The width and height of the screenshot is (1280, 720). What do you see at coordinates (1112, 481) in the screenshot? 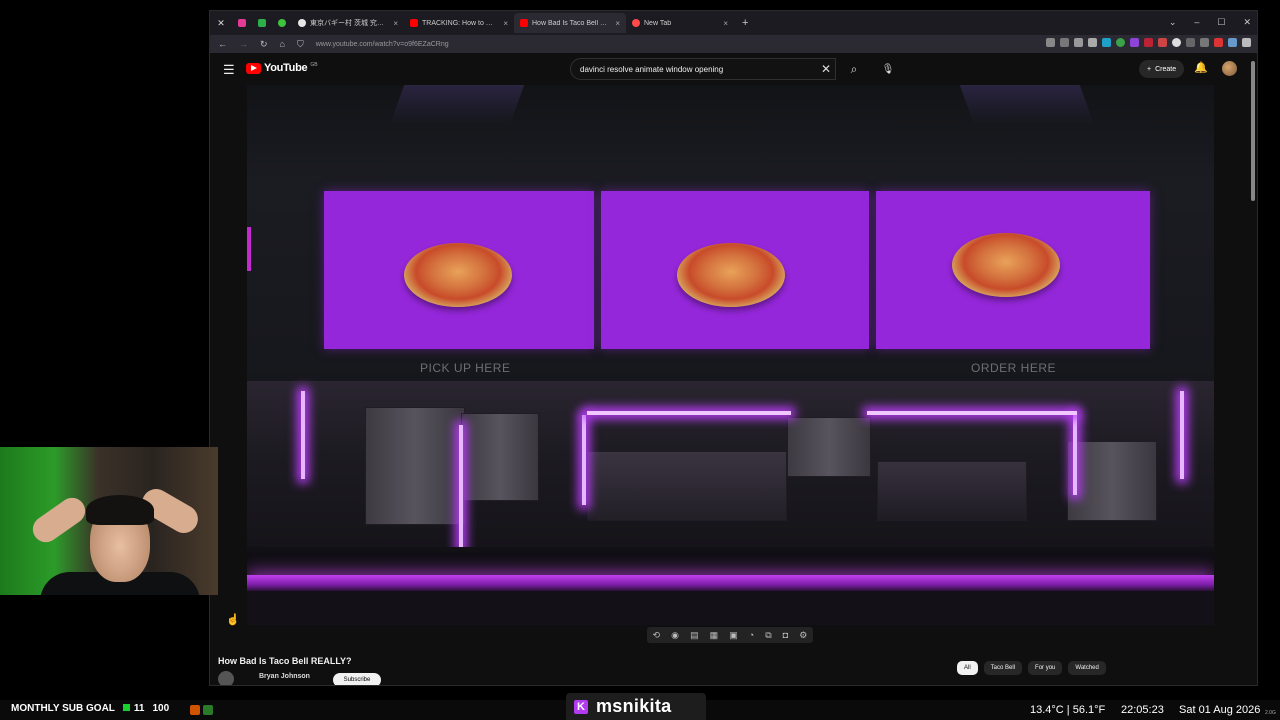
I see `cabinet` at bounding box center [1112, 481].